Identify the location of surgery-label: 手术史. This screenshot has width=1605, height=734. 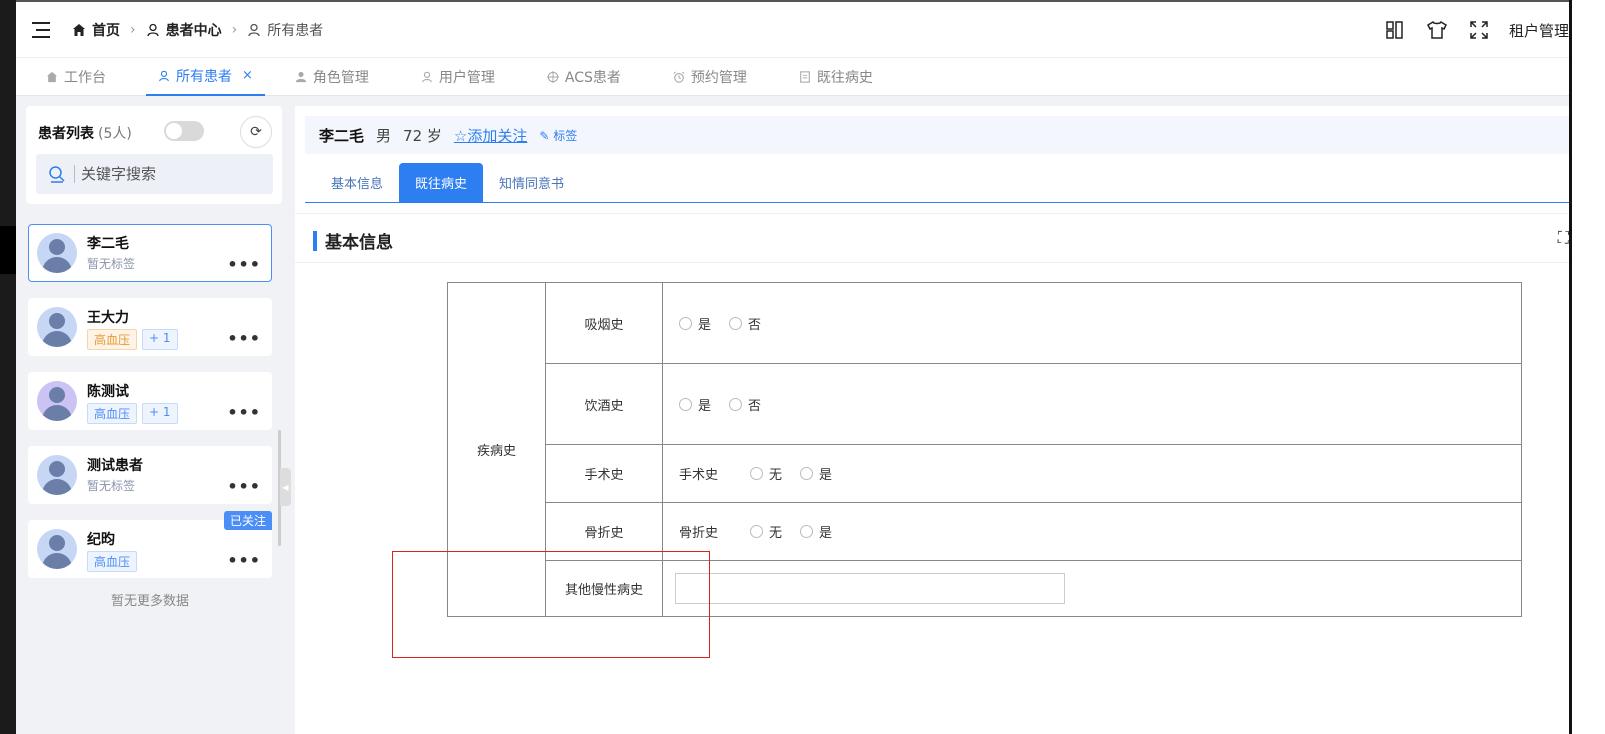
(699, 475).